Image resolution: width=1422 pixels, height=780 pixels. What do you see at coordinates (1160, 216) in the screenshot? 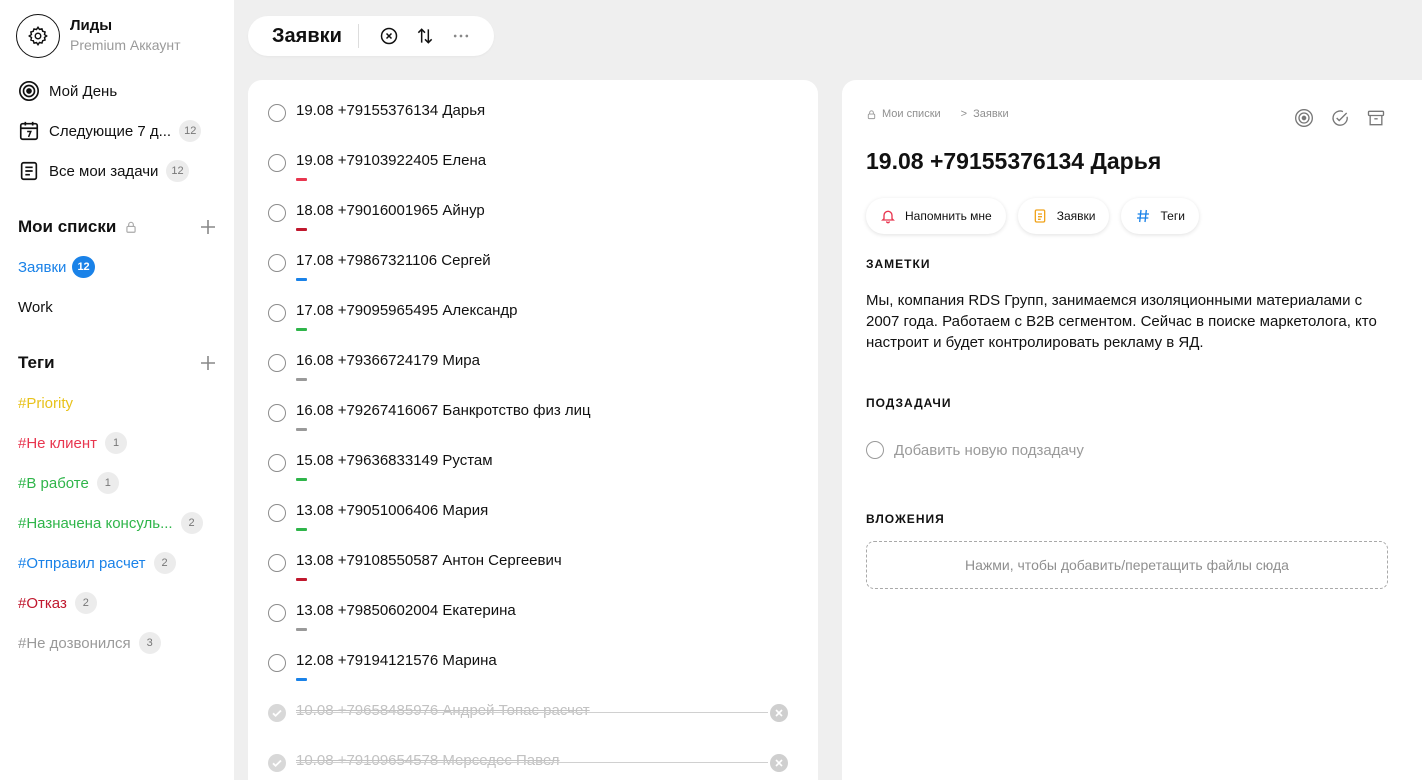
I see `tags-button: Теги` at bounding box center [1160, 216].